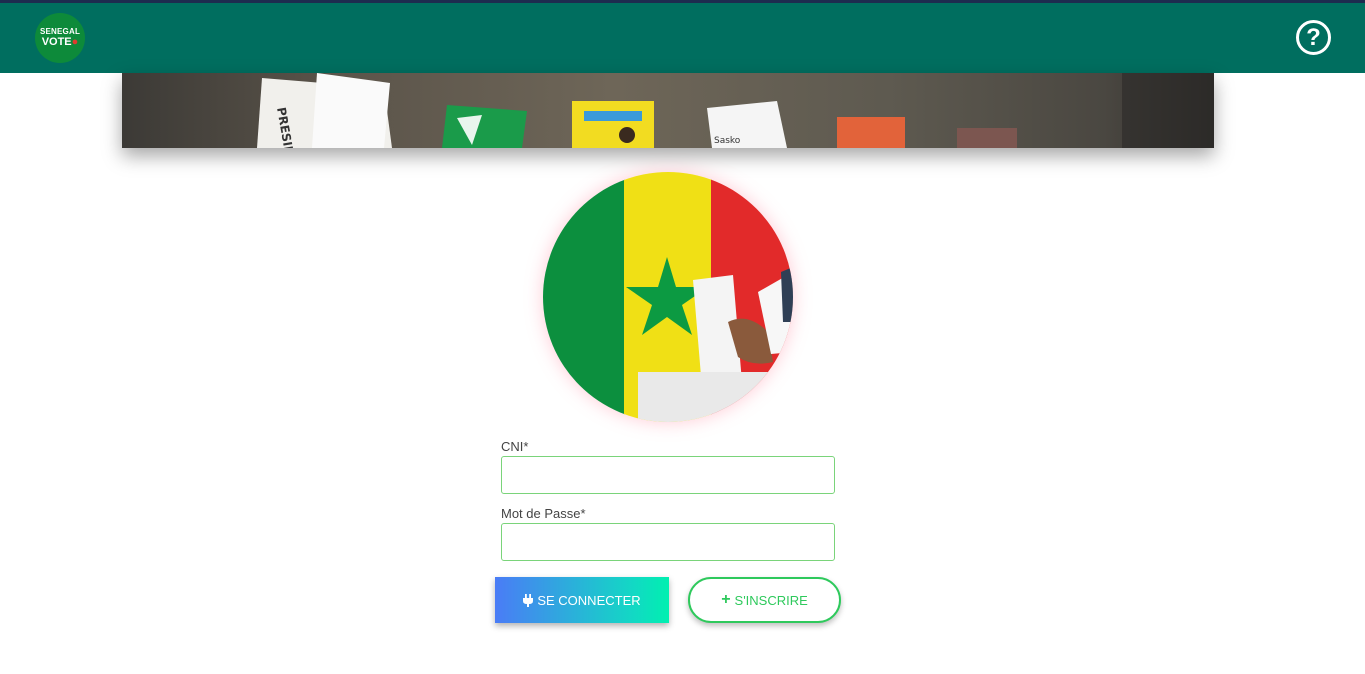 The height and width of the screenshot is (674, 1365). What do you see at coordinates (515, 446) in the screenshot?
I see `cni-label: CNI*` at bounding box center [515, 446].